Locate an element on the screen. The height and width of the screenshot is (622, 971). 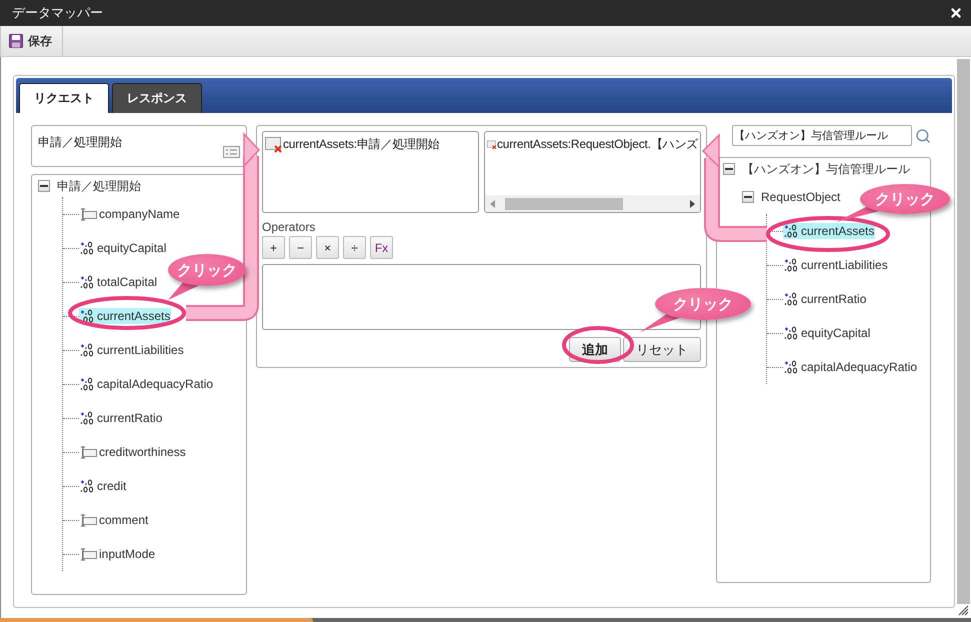
search-field: 【ハンズオン】与信管理ルール is located at coordinates (822, 135).